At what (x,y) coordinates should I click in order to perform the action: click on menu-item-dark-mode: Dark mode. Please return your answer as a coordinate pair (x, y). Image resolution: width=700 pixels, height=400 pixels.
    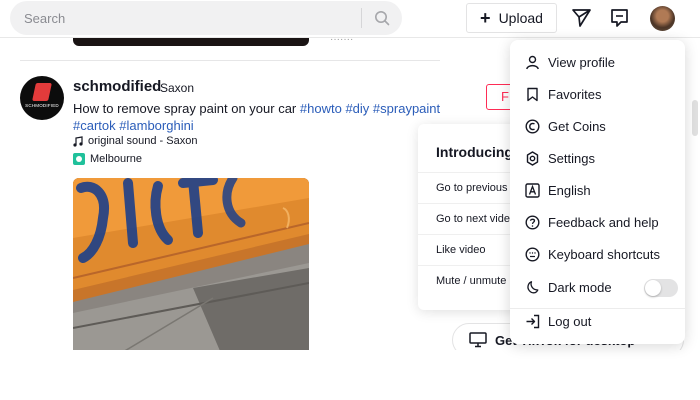
    Looking at the image, I should click on (597, 287).